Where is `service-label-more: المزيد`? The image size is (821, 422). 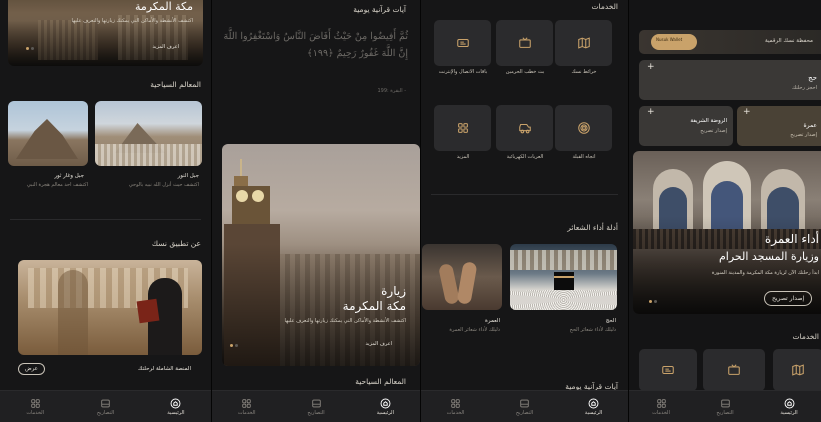 service-label-more: المزيد is located at coordinates (463, 157).